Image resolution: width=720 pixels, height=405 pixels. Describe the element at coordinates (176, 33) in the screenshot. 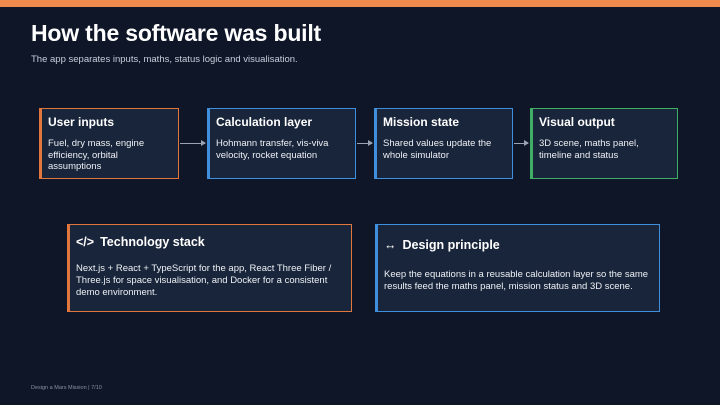

I see `slide-title: How the software was built` at that location.